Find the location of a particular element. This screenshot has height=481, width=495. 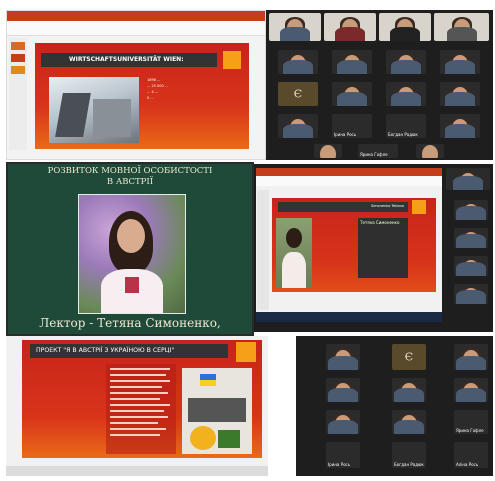

screenshot-top-right: Є Ірина Рось Богдан Радюк Ярина Гофле is located at coordinates (379, 85).